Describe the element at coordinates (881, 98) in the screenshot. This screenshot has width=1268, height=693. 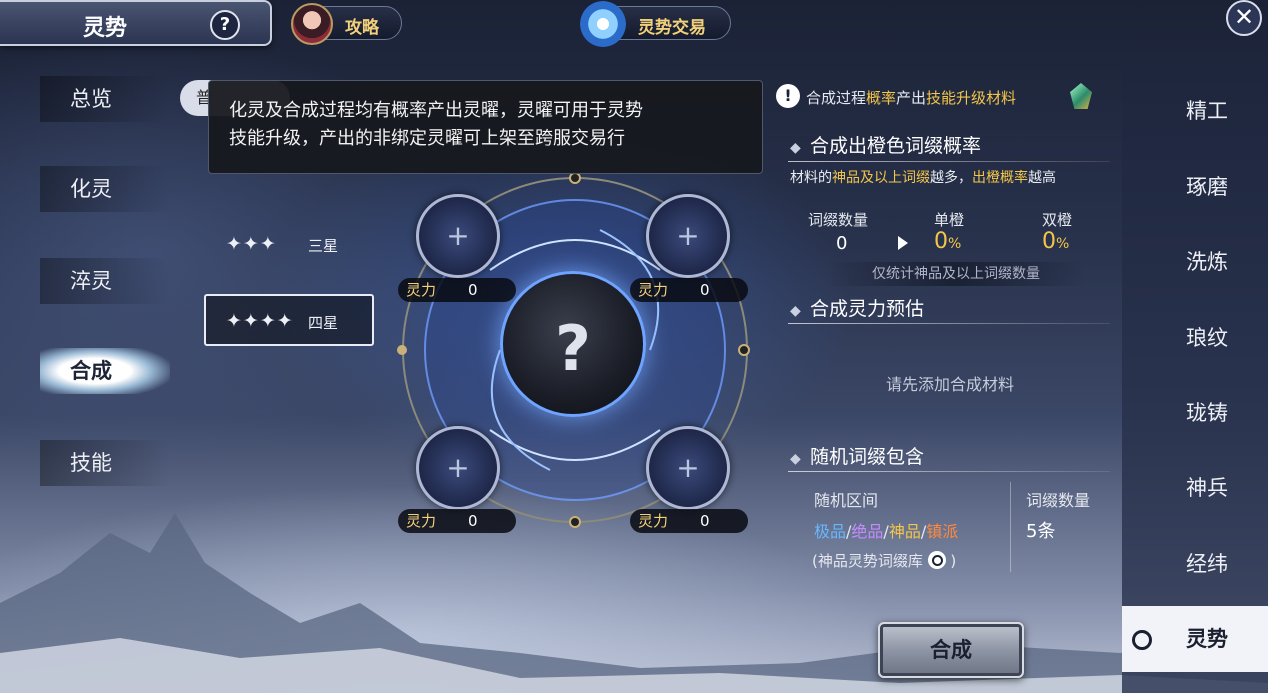
I see `note-highlight: 概率` at that location.